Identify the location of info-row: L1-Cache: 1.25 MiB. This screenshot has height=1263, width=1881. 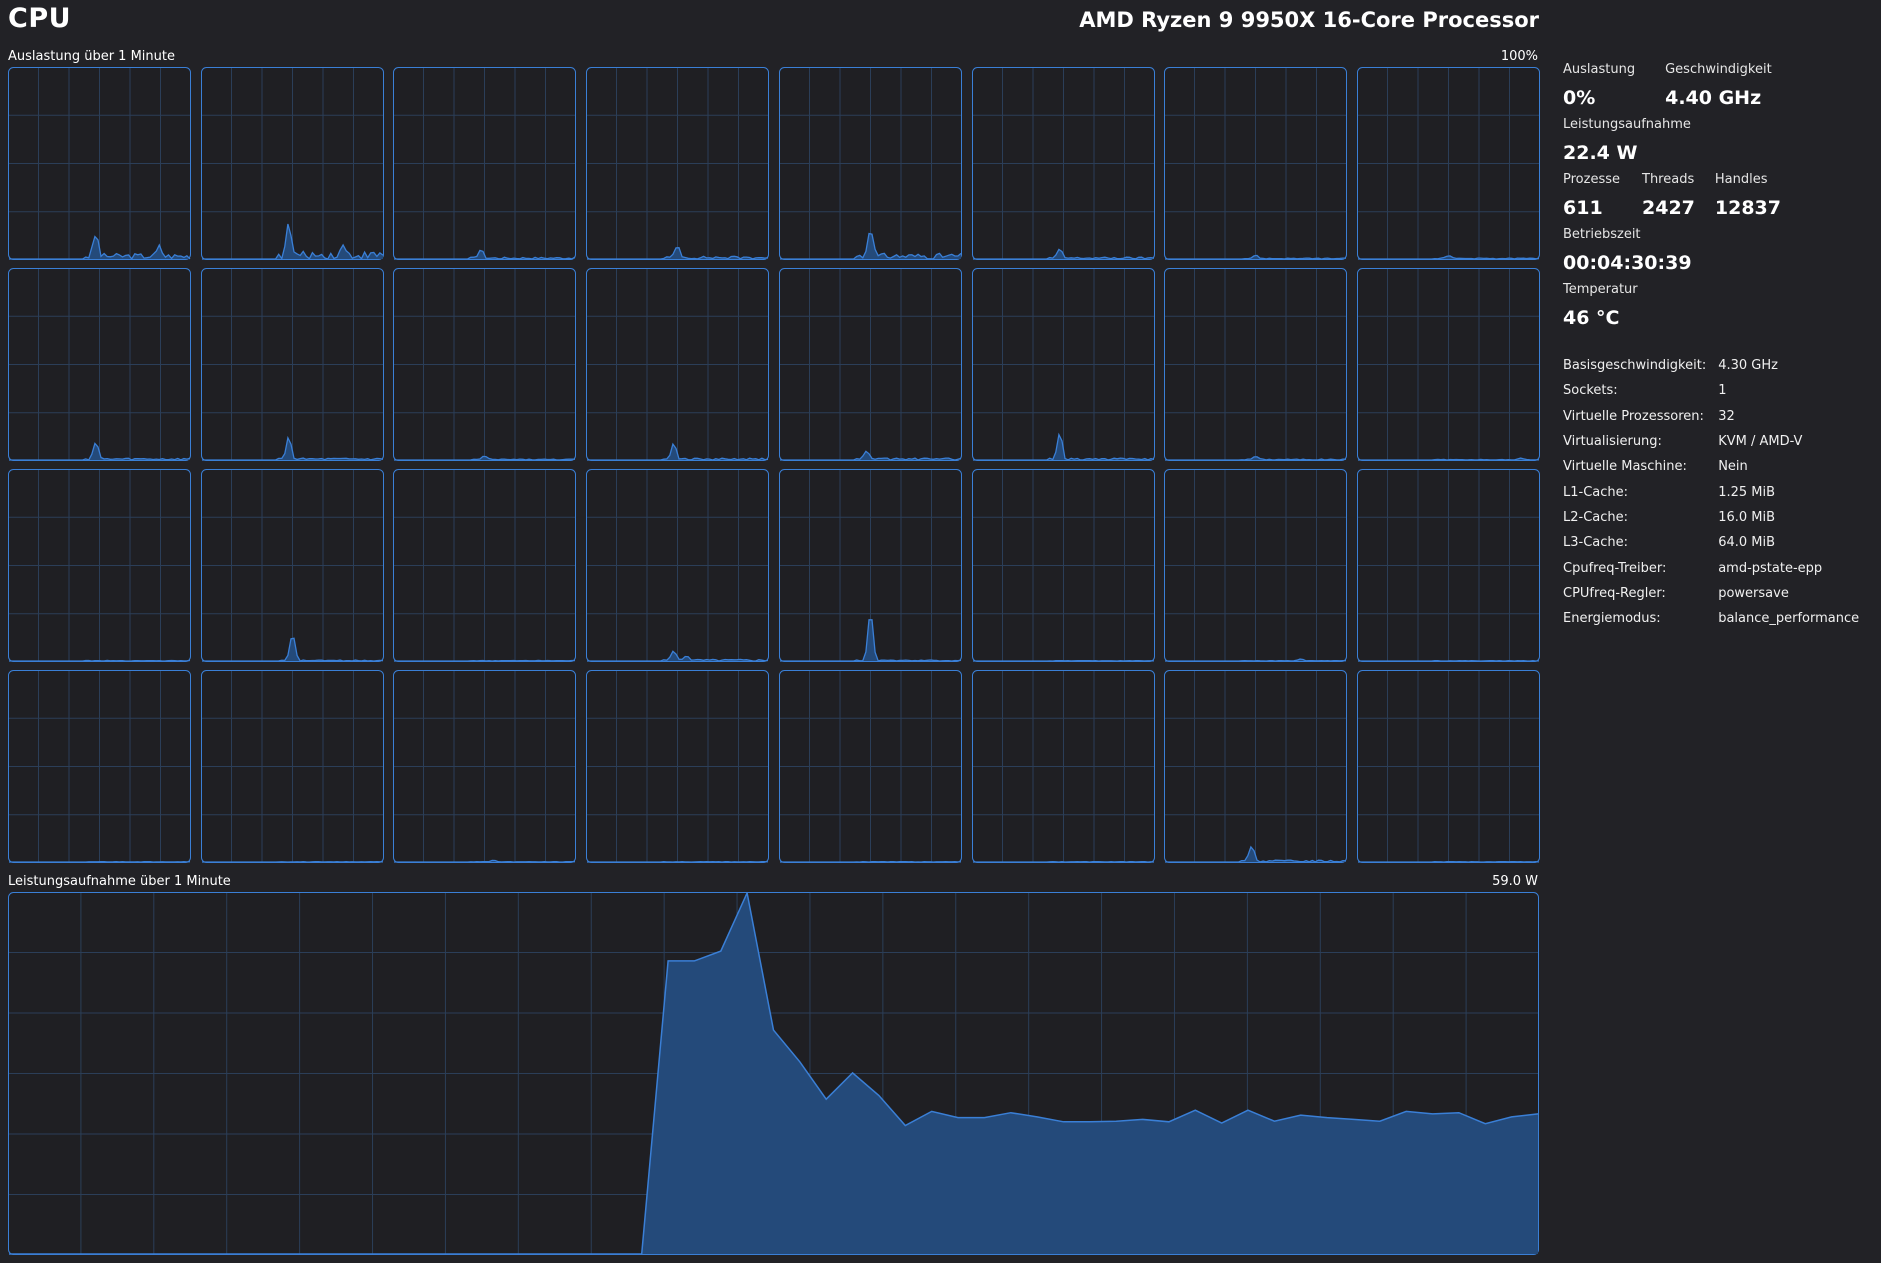
(1717, 491).